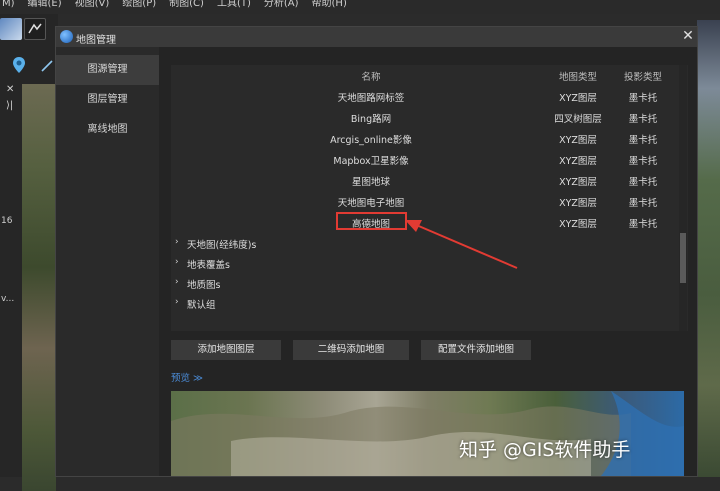 The height and width of the screenshot is (491, 720). I want to click on column-header-map-type: 地图类型, so click(578, 76).